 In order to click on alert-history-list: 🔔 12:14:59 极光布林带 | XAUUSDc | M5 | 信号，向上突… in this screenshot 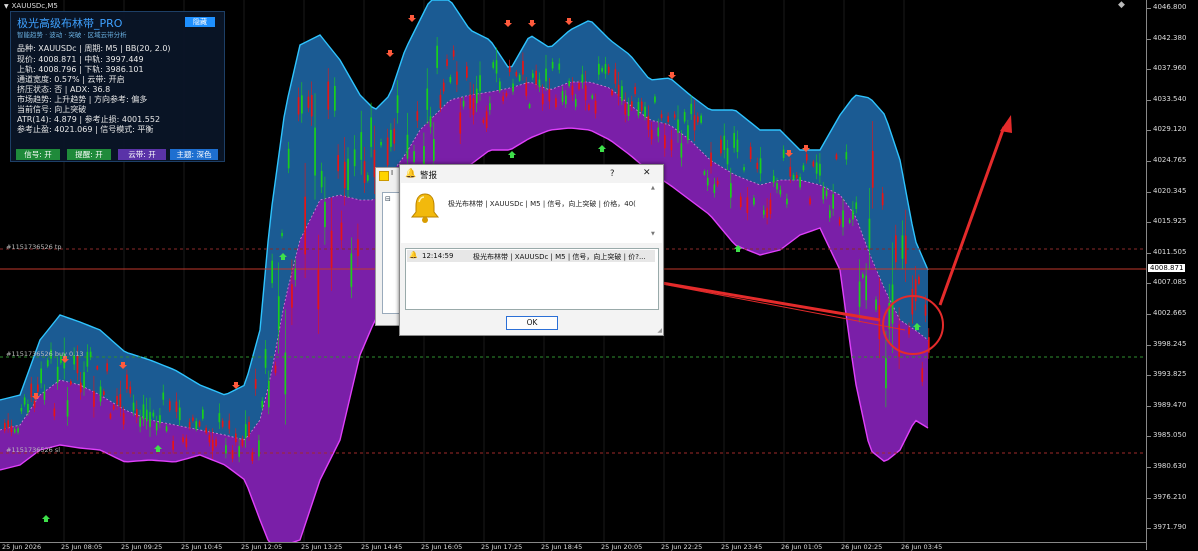, I will do `click(532, 279)`.